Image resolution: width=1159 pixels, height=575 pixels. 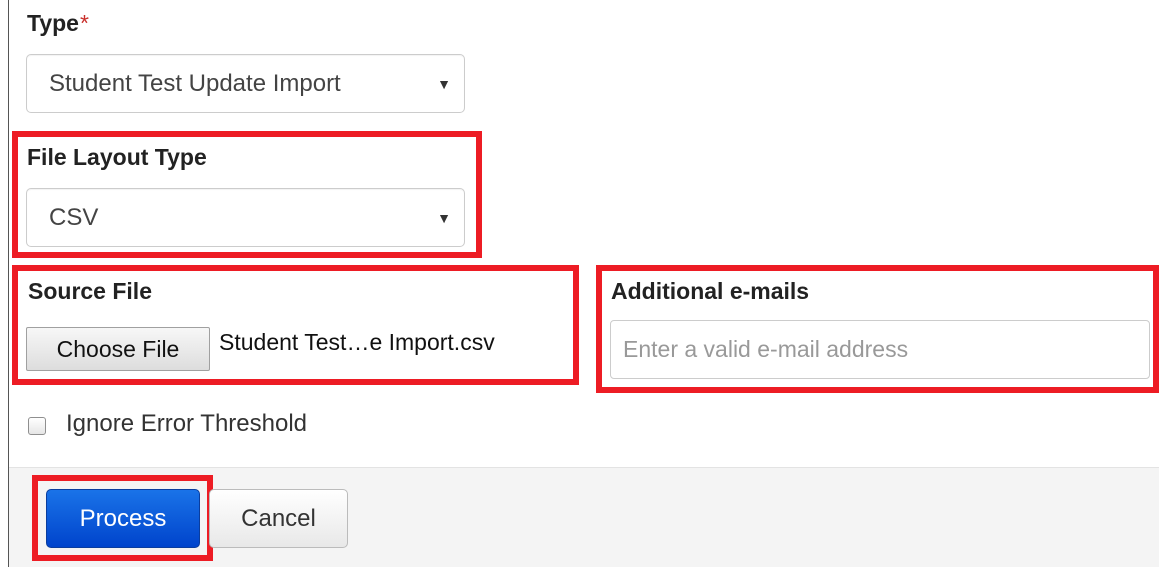 What do you see at coordinates (118, 349) in the screenshot?
I see `choose-file-button: Choose File` at bounding box center [118, 349].